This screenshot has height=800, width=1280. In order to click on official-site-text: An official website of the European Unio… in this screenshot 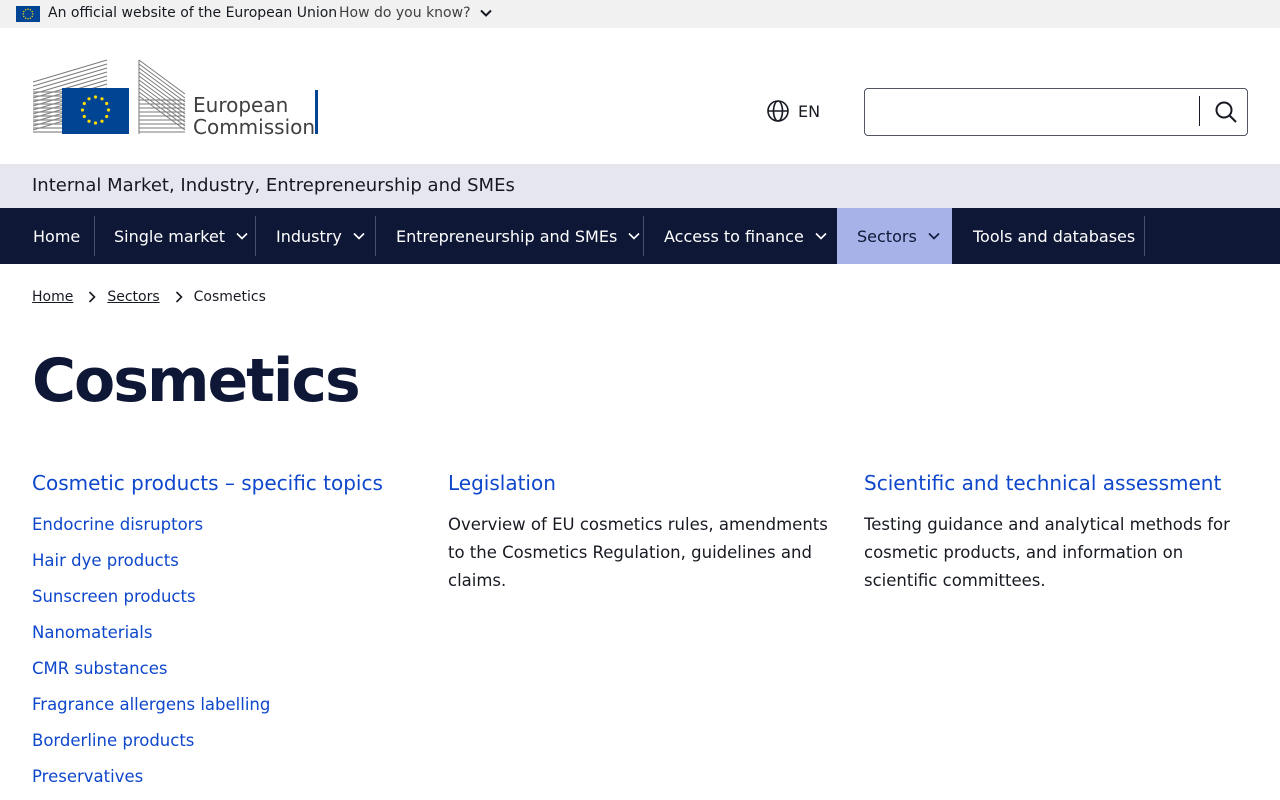, I will do `click(193, 13)`.